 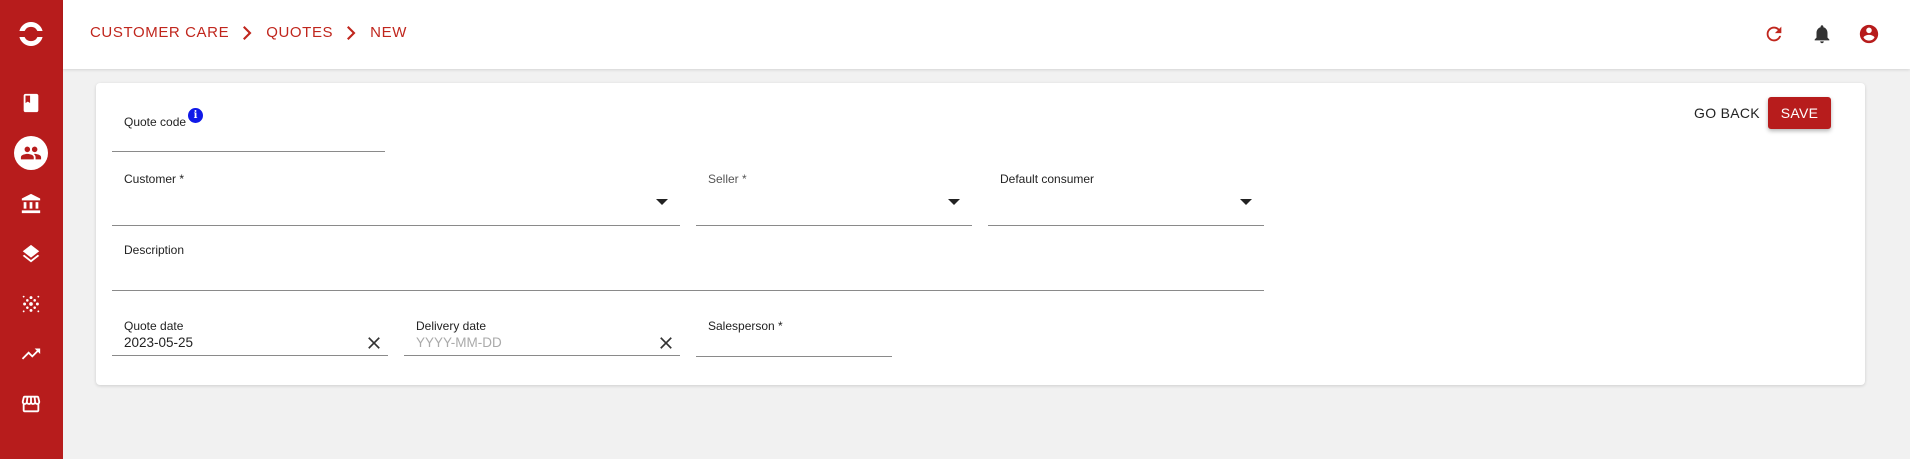 What do you see at coordinates (195, 115) in the screenshot?
I see `info-icon: i` at bounding box center [195, 115].